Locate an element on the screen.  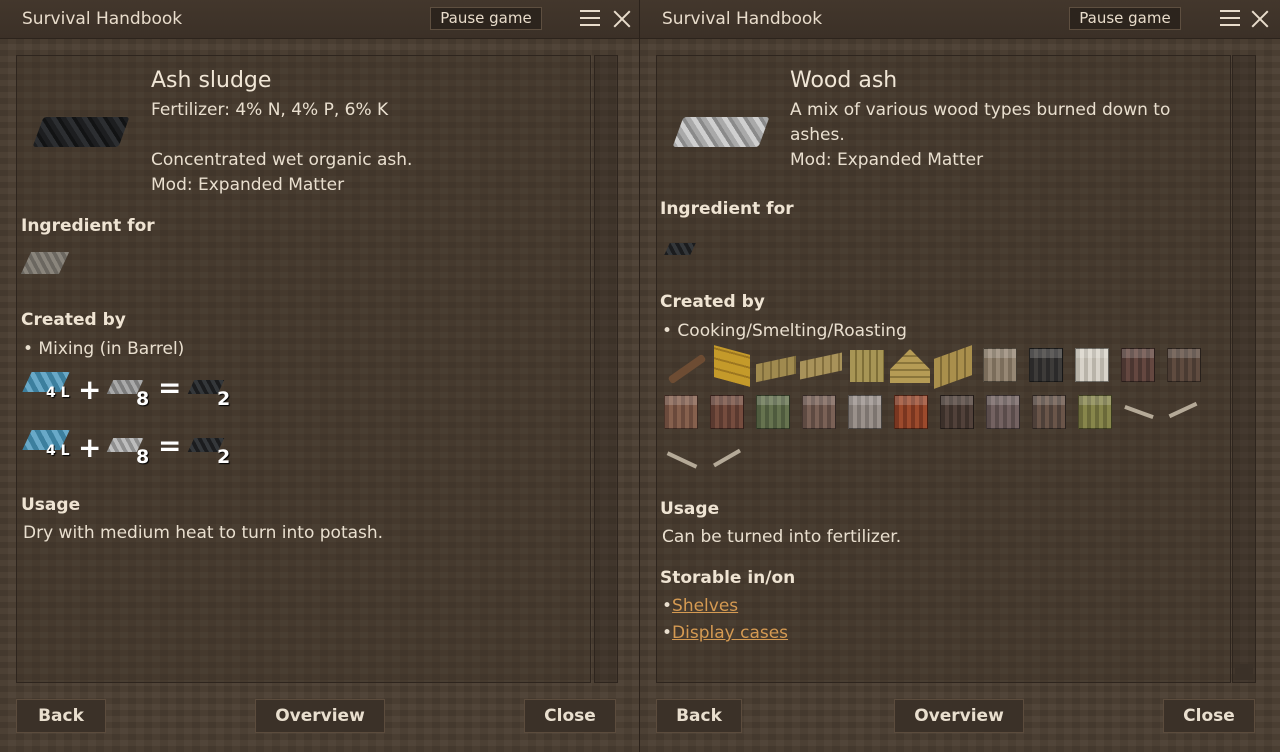
item-description-line: ashes. is located at coordinates (817, 135).